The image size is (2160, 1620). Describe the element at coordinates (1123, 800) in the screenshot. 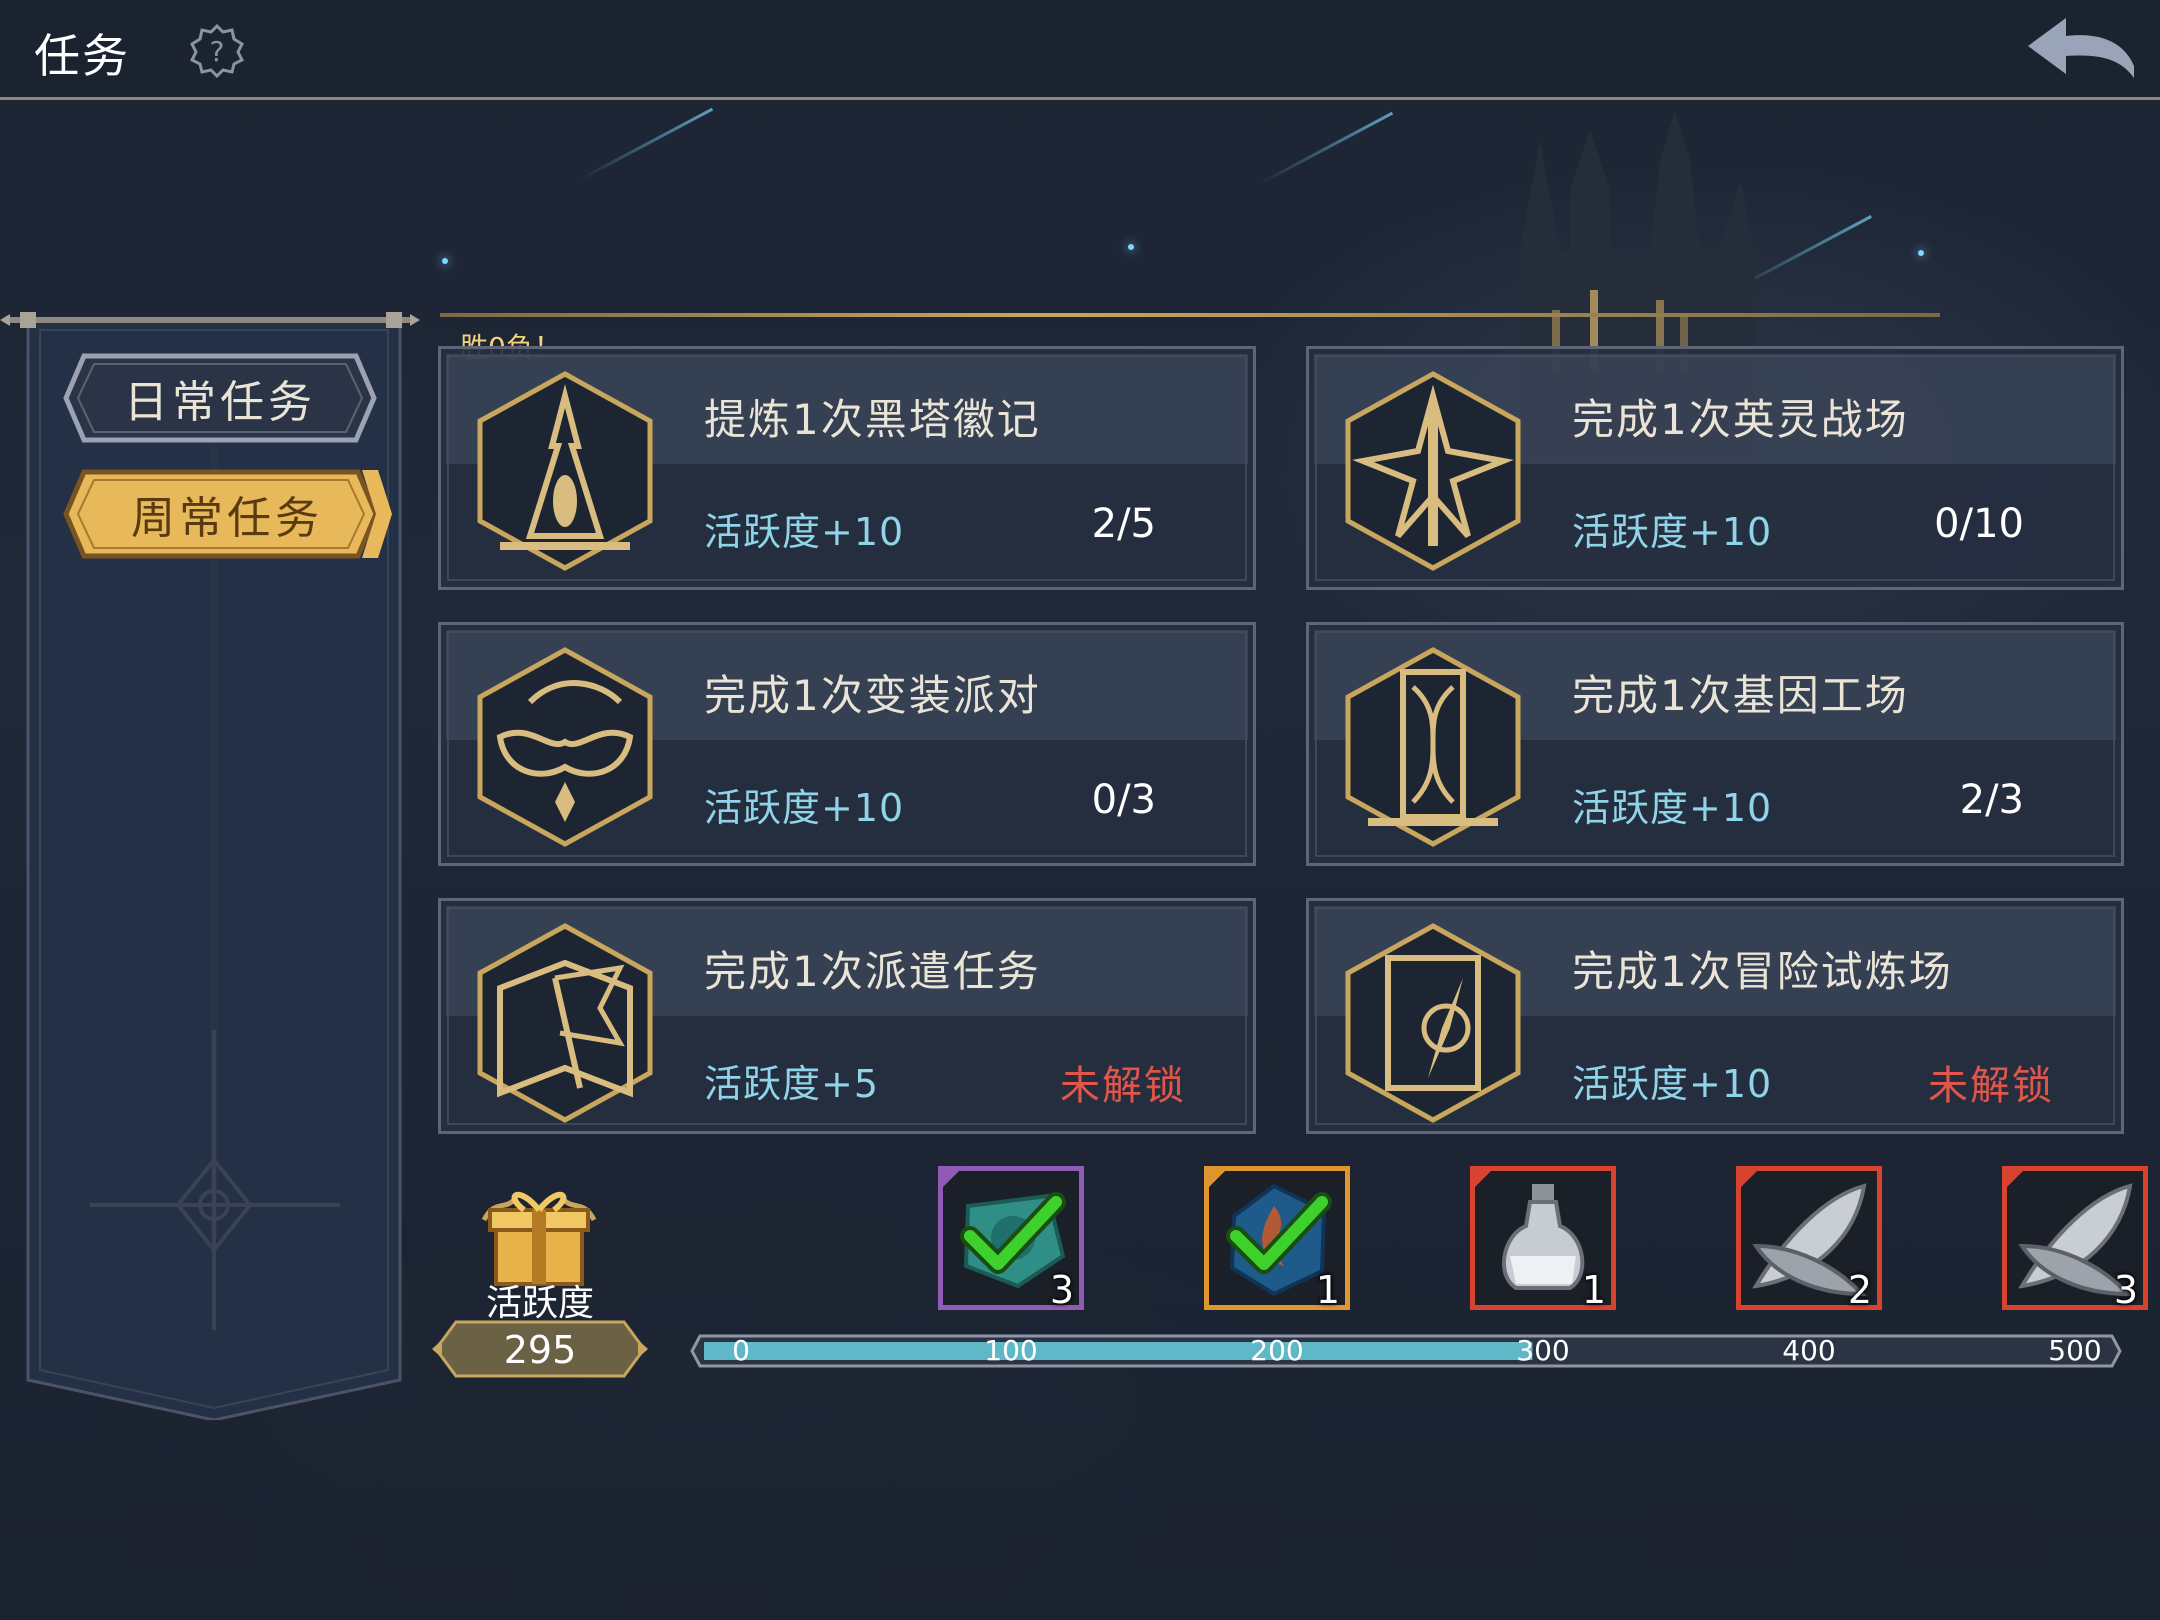

I see `task-progress: 0/3` at that location.